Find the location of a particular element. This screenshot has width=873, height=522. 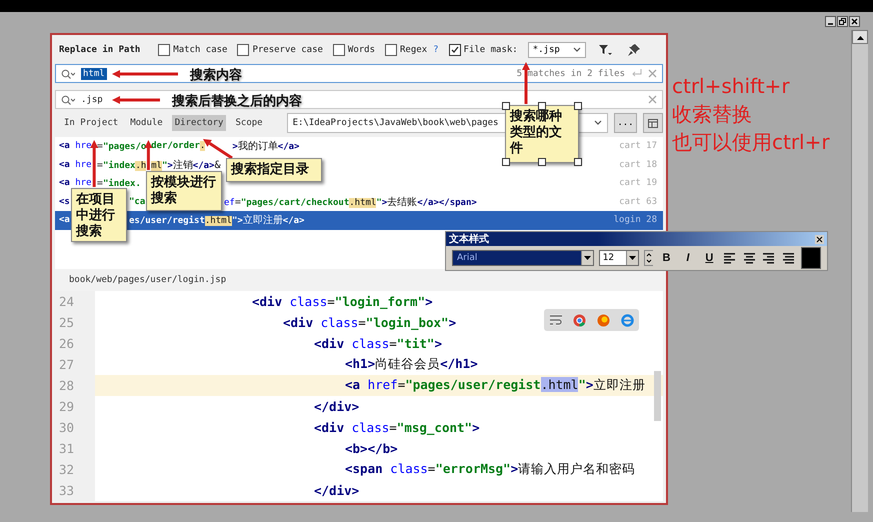

close-button is located at coordinates (854, 21).